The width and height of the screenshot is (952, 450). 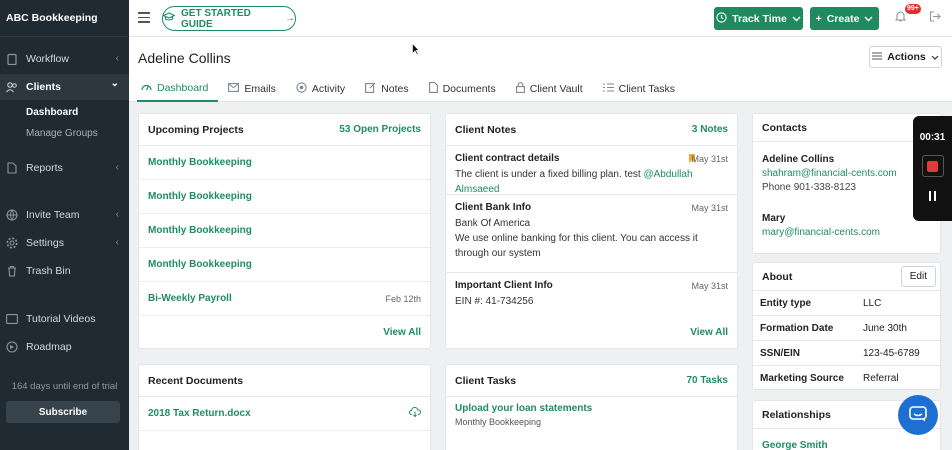 What do you see at coordinates (64, 87) in the screenshot?
I see `sidebar-item-clients: Clients ⌄` at bounding box center [64, 87].